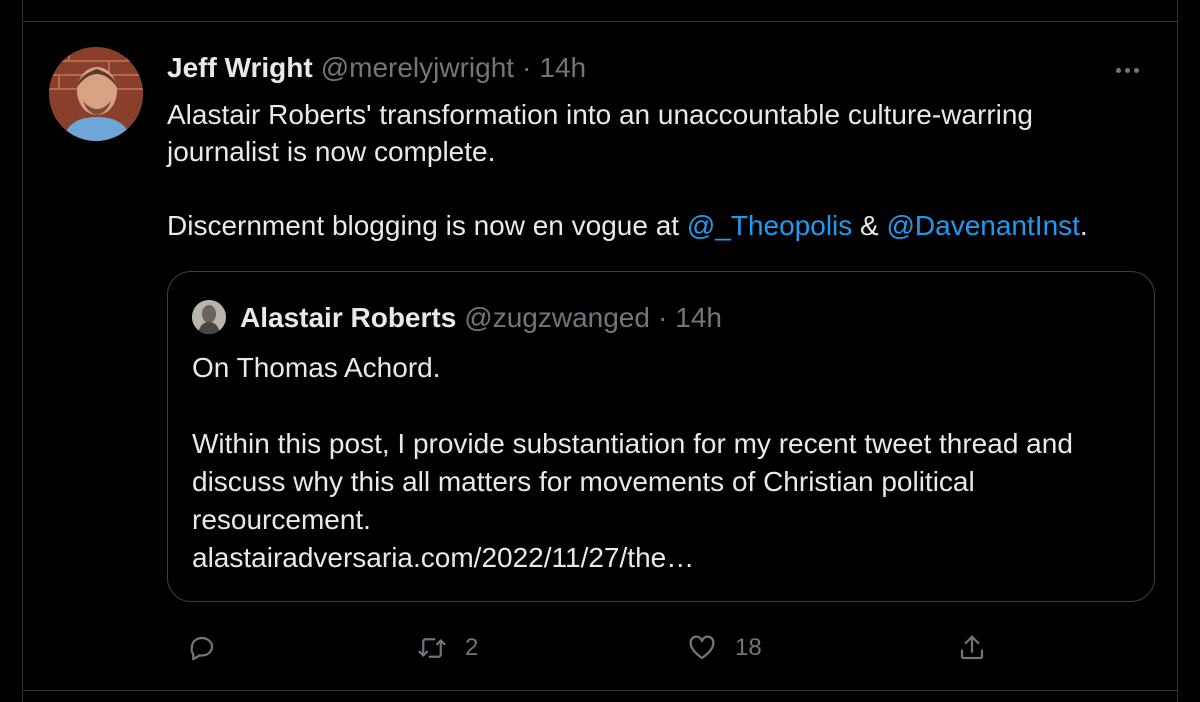 The height and width of the screenshot is (702, 1200). I want to click on retweet-count: 2, so click(472, 647).